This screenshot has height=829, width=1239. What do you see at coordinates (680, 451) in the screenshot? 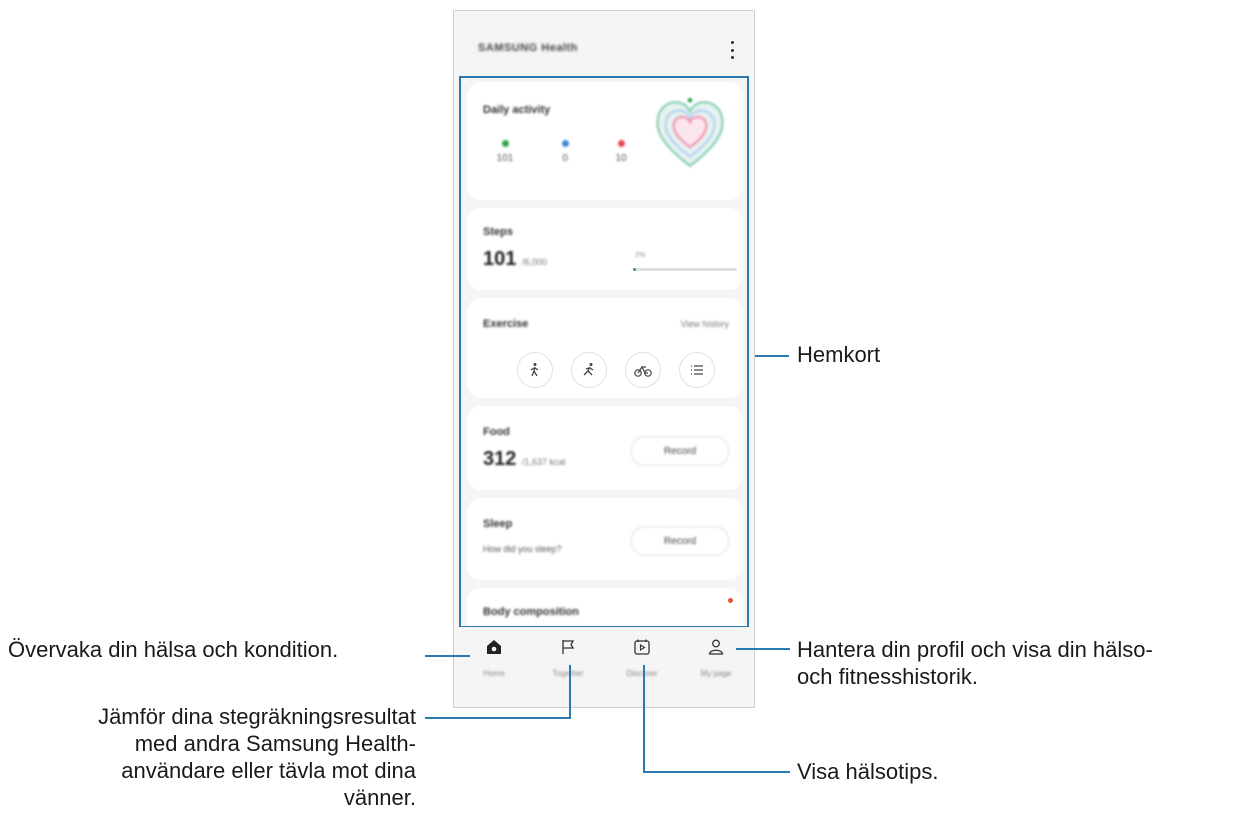
I see `food-record-button: Record` at bounding box center [680, 451].